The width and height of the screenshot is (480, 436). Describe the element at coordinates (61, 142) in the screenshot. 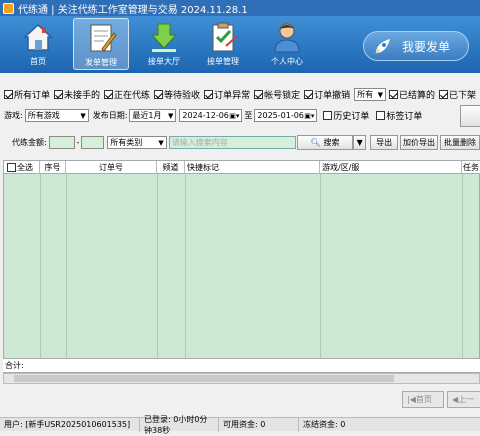

I see `amount-min-input` at that location.